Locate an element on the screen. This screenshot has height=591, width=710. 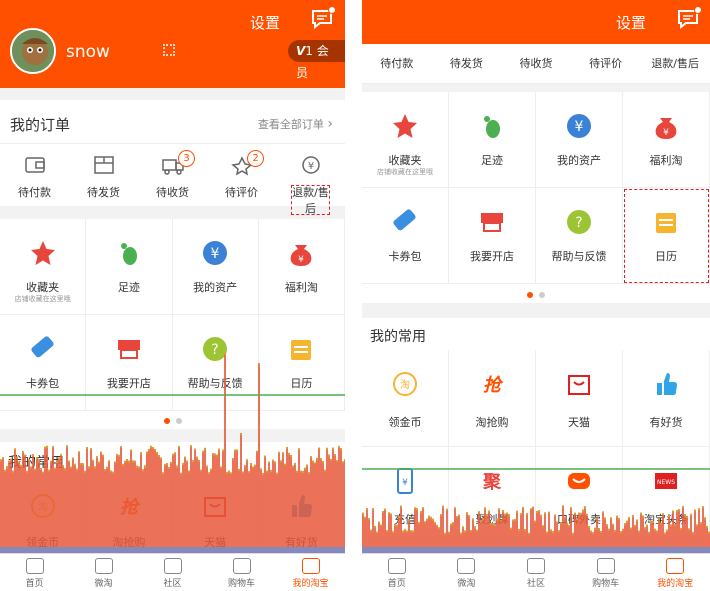
my-taobao-icon is located at coordinates (675, 566).